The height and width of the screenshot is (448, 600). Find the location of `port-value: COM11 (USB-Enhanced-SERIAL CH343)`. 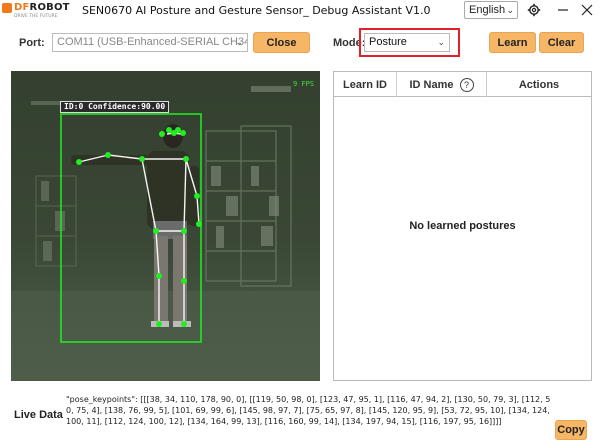

port-value: COM11 (USB-Enhanced-SERIAL CH343) is located at coordinates (152, 42).